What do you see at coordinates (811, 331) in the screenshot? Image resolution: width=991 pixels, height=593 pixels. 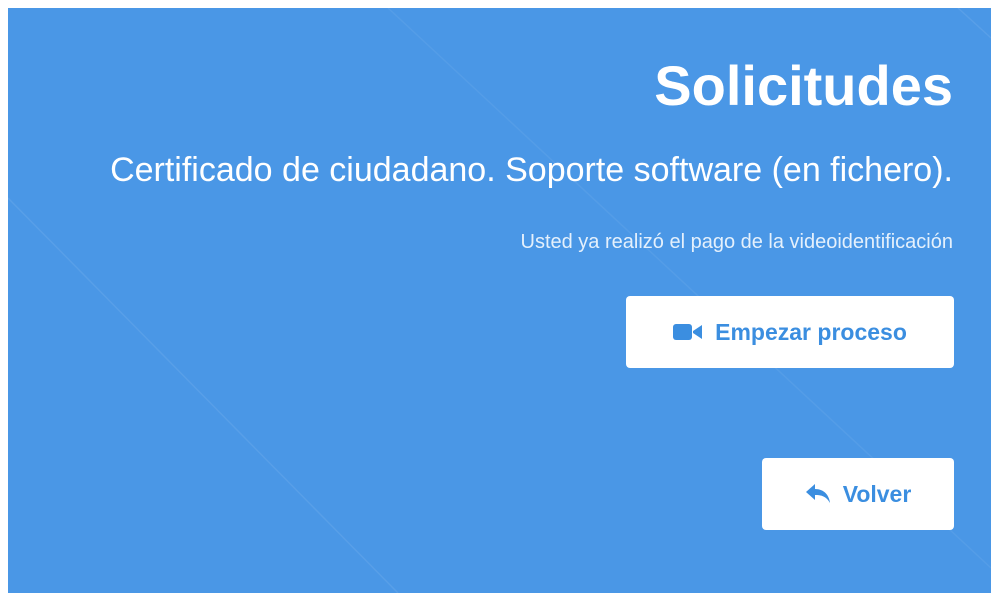 I see `start-process-label: Empezar proceso` at bounding box center [811, 331].